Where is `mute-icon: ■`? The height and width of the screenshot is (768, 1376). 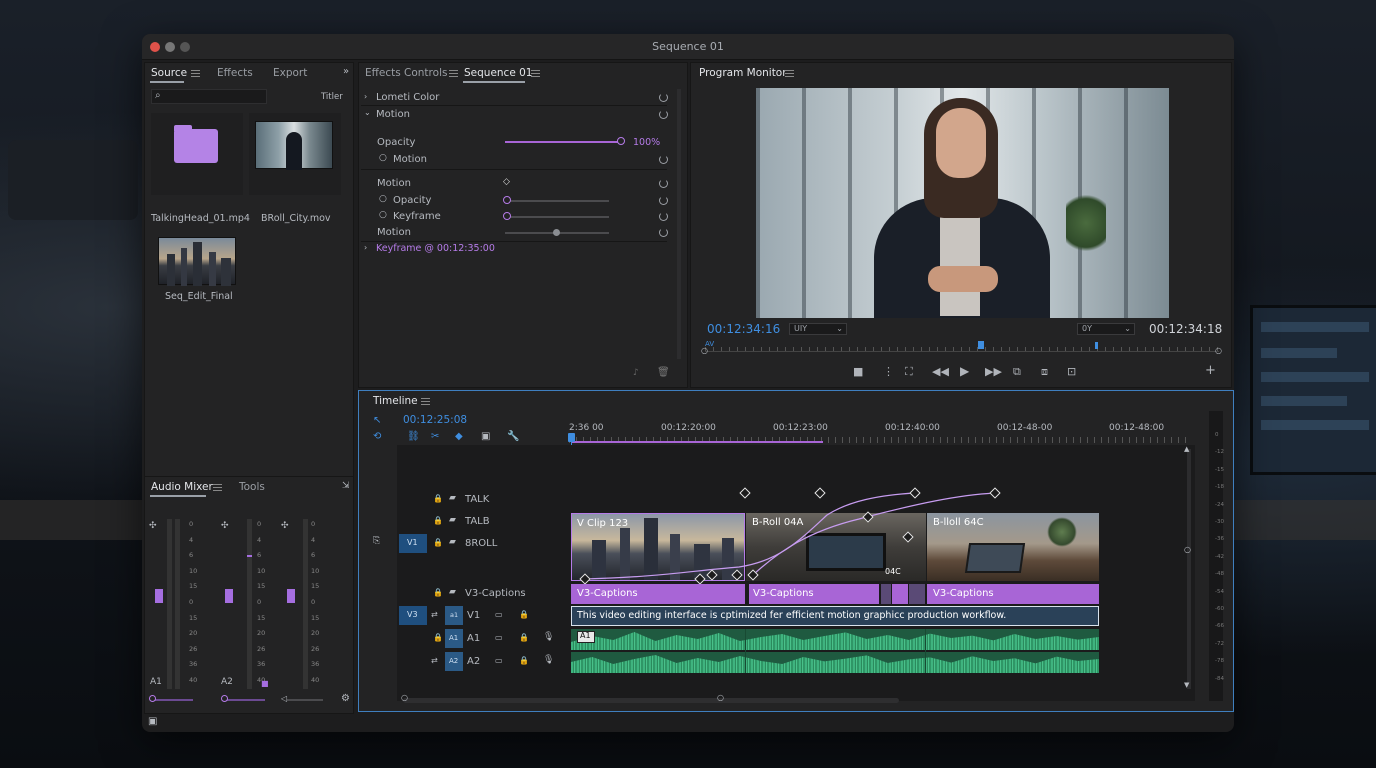
mute-icon: ■ is located at coordinates (265, 683).